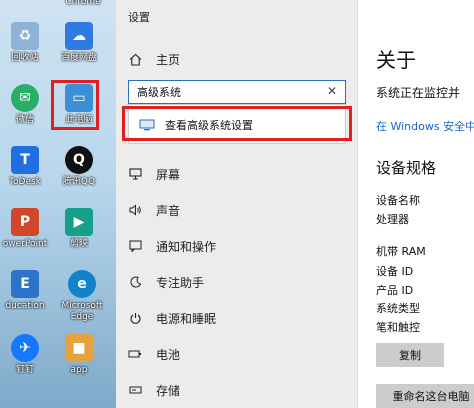  I want to click on qq-icon: Q, so click(79, 160).